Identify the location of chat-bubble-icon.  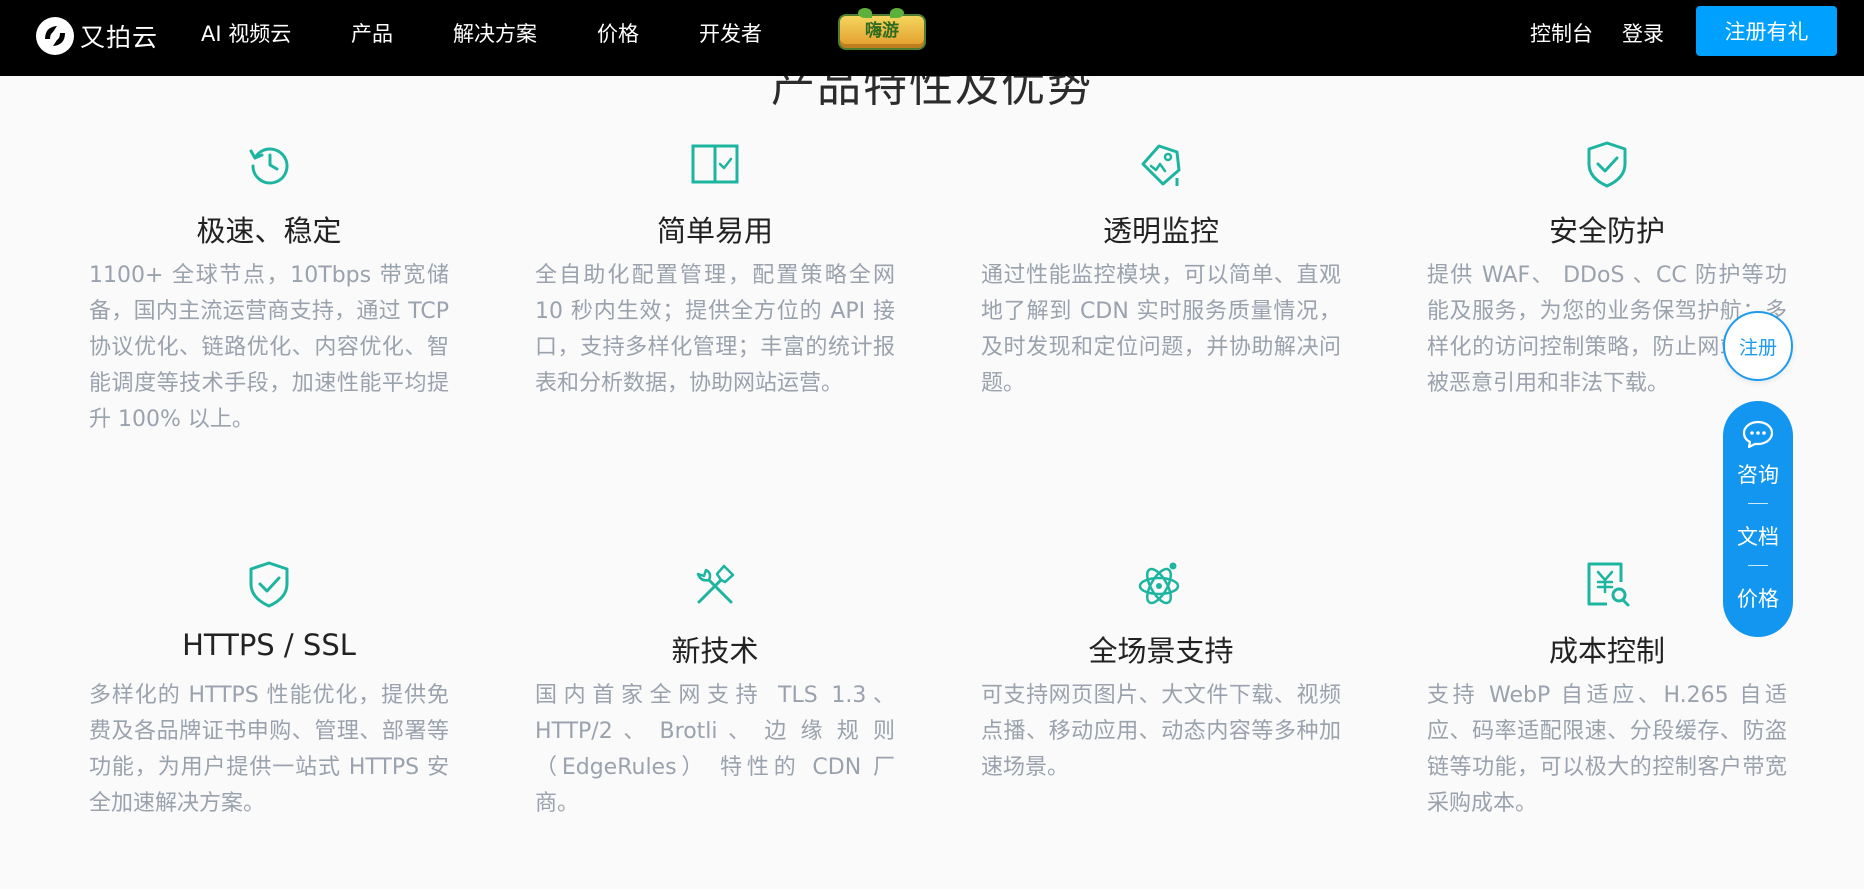
(1758, 434).